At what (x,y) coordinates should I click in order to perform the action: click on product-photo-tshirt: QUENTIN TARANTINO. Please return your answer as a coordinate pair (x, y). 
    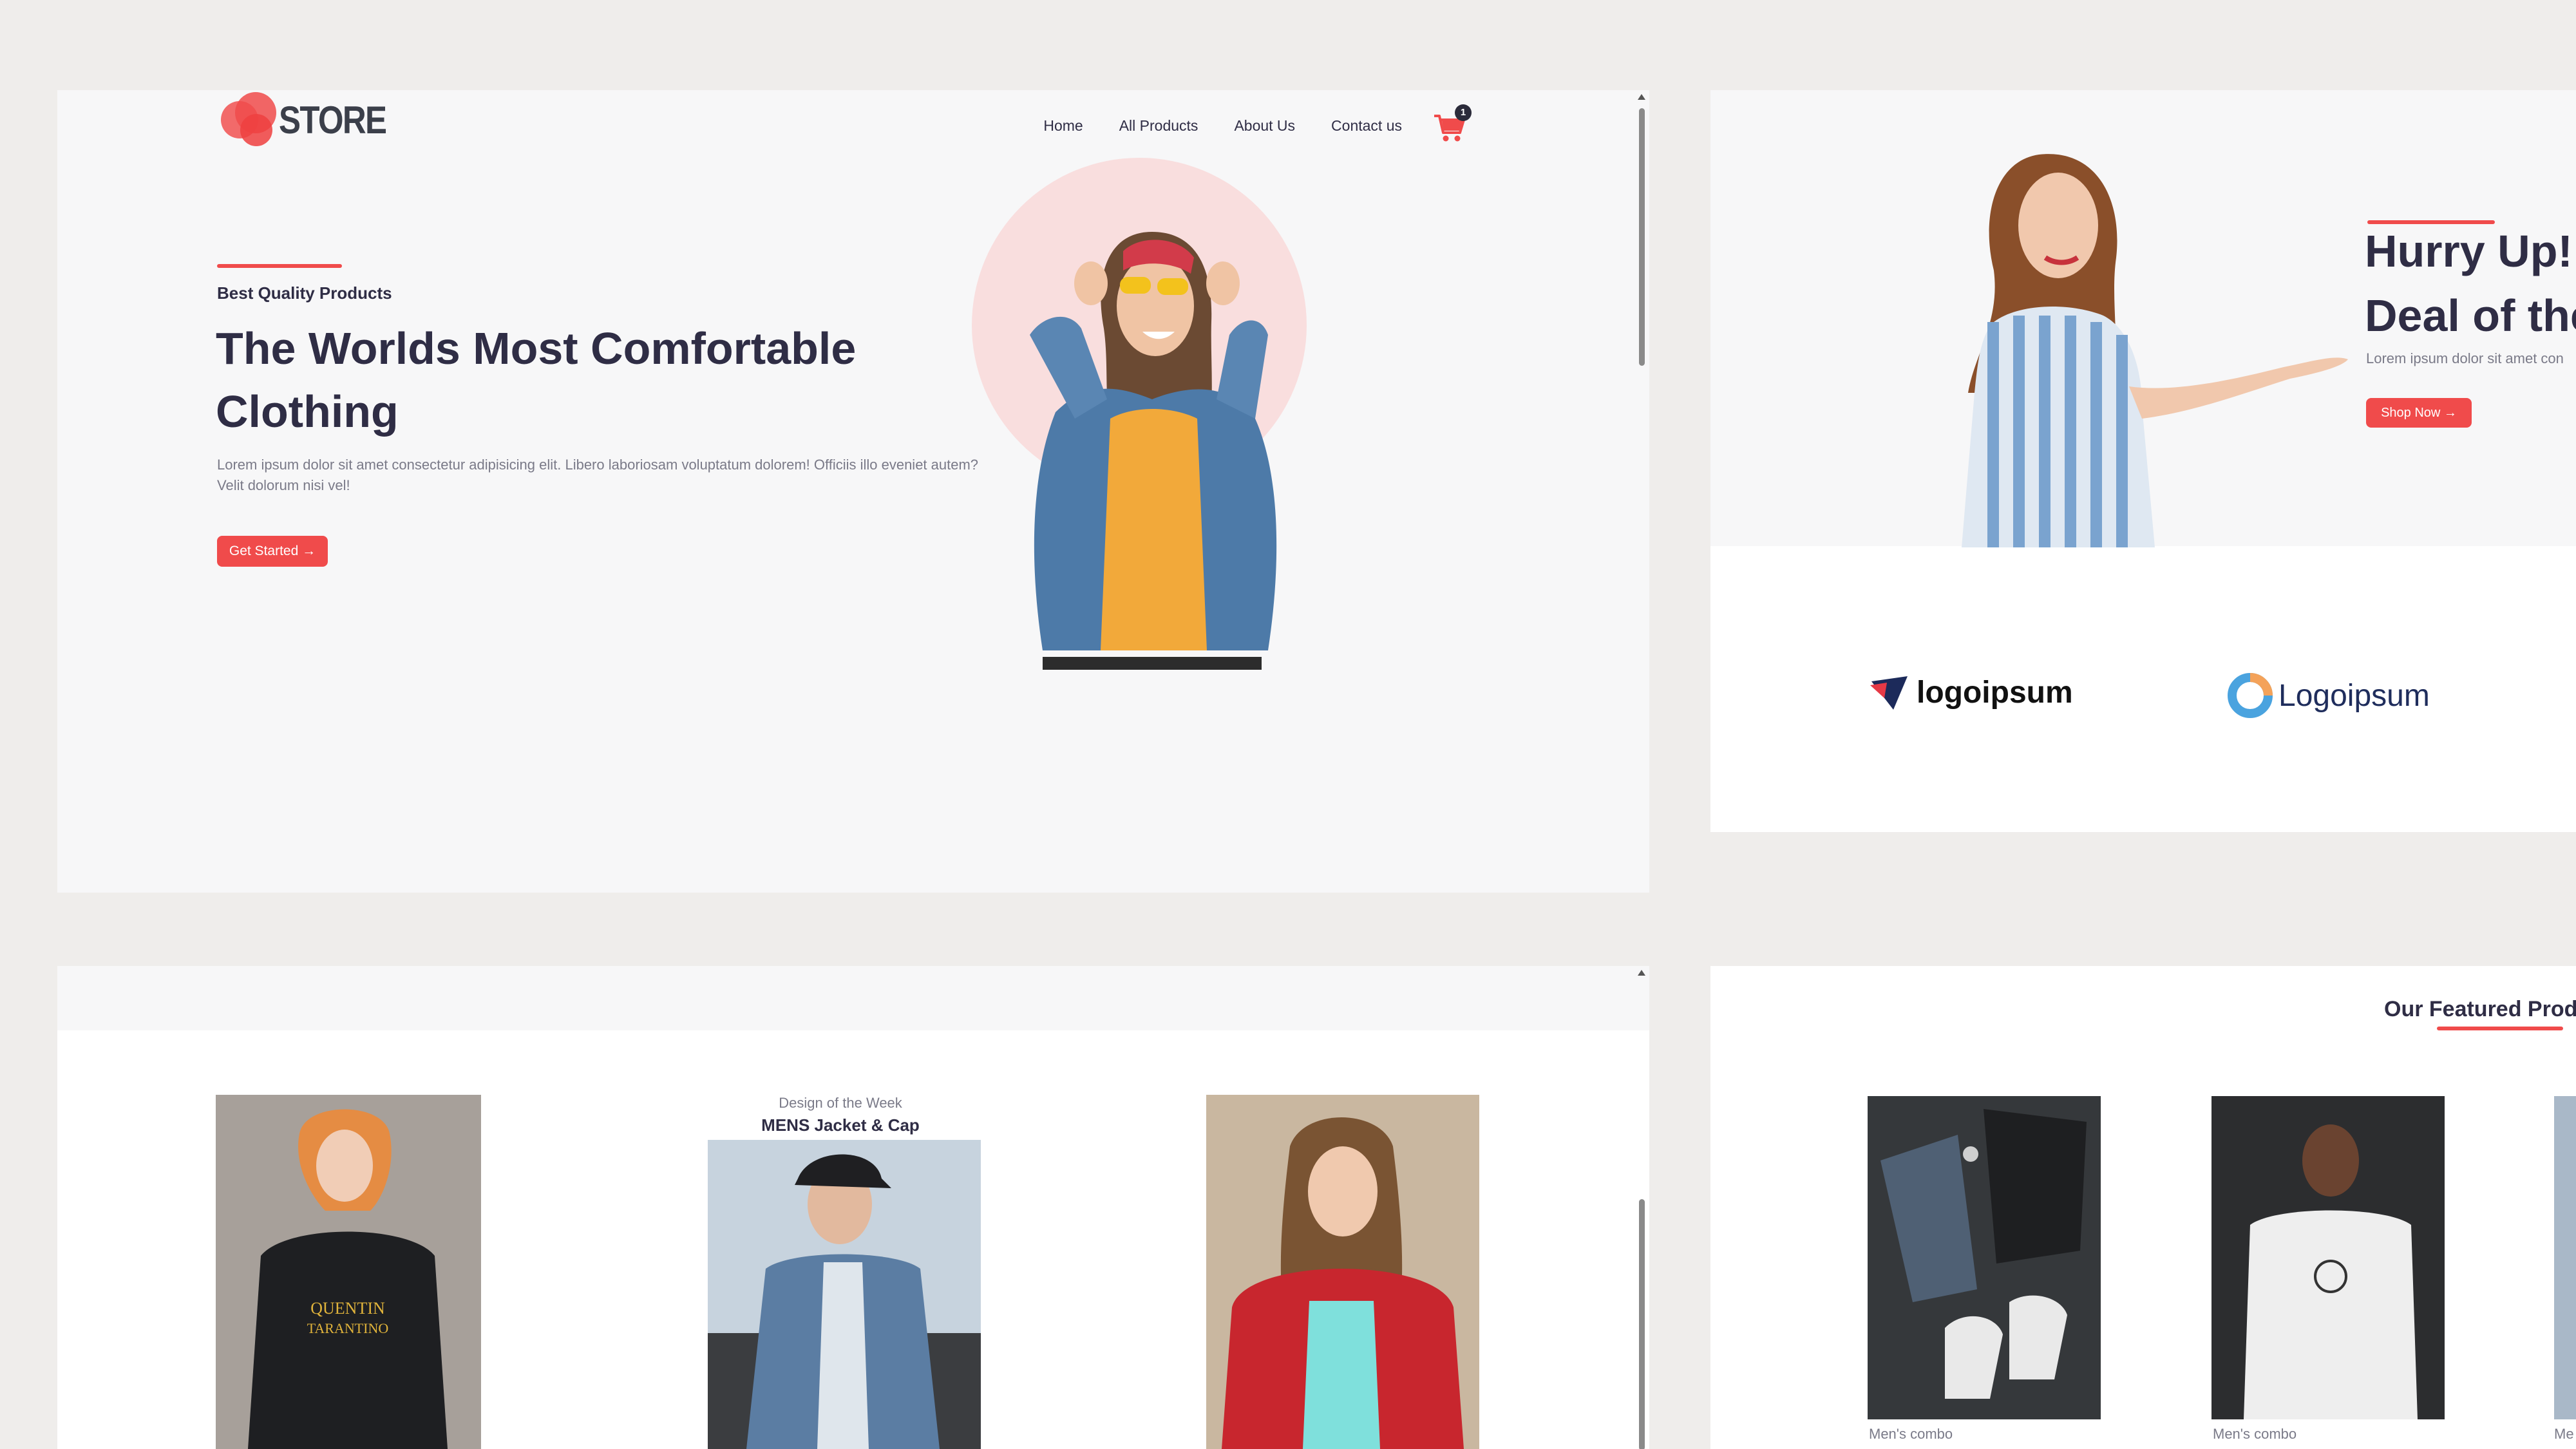
    Looking at the image, I should click on (349, 1272).